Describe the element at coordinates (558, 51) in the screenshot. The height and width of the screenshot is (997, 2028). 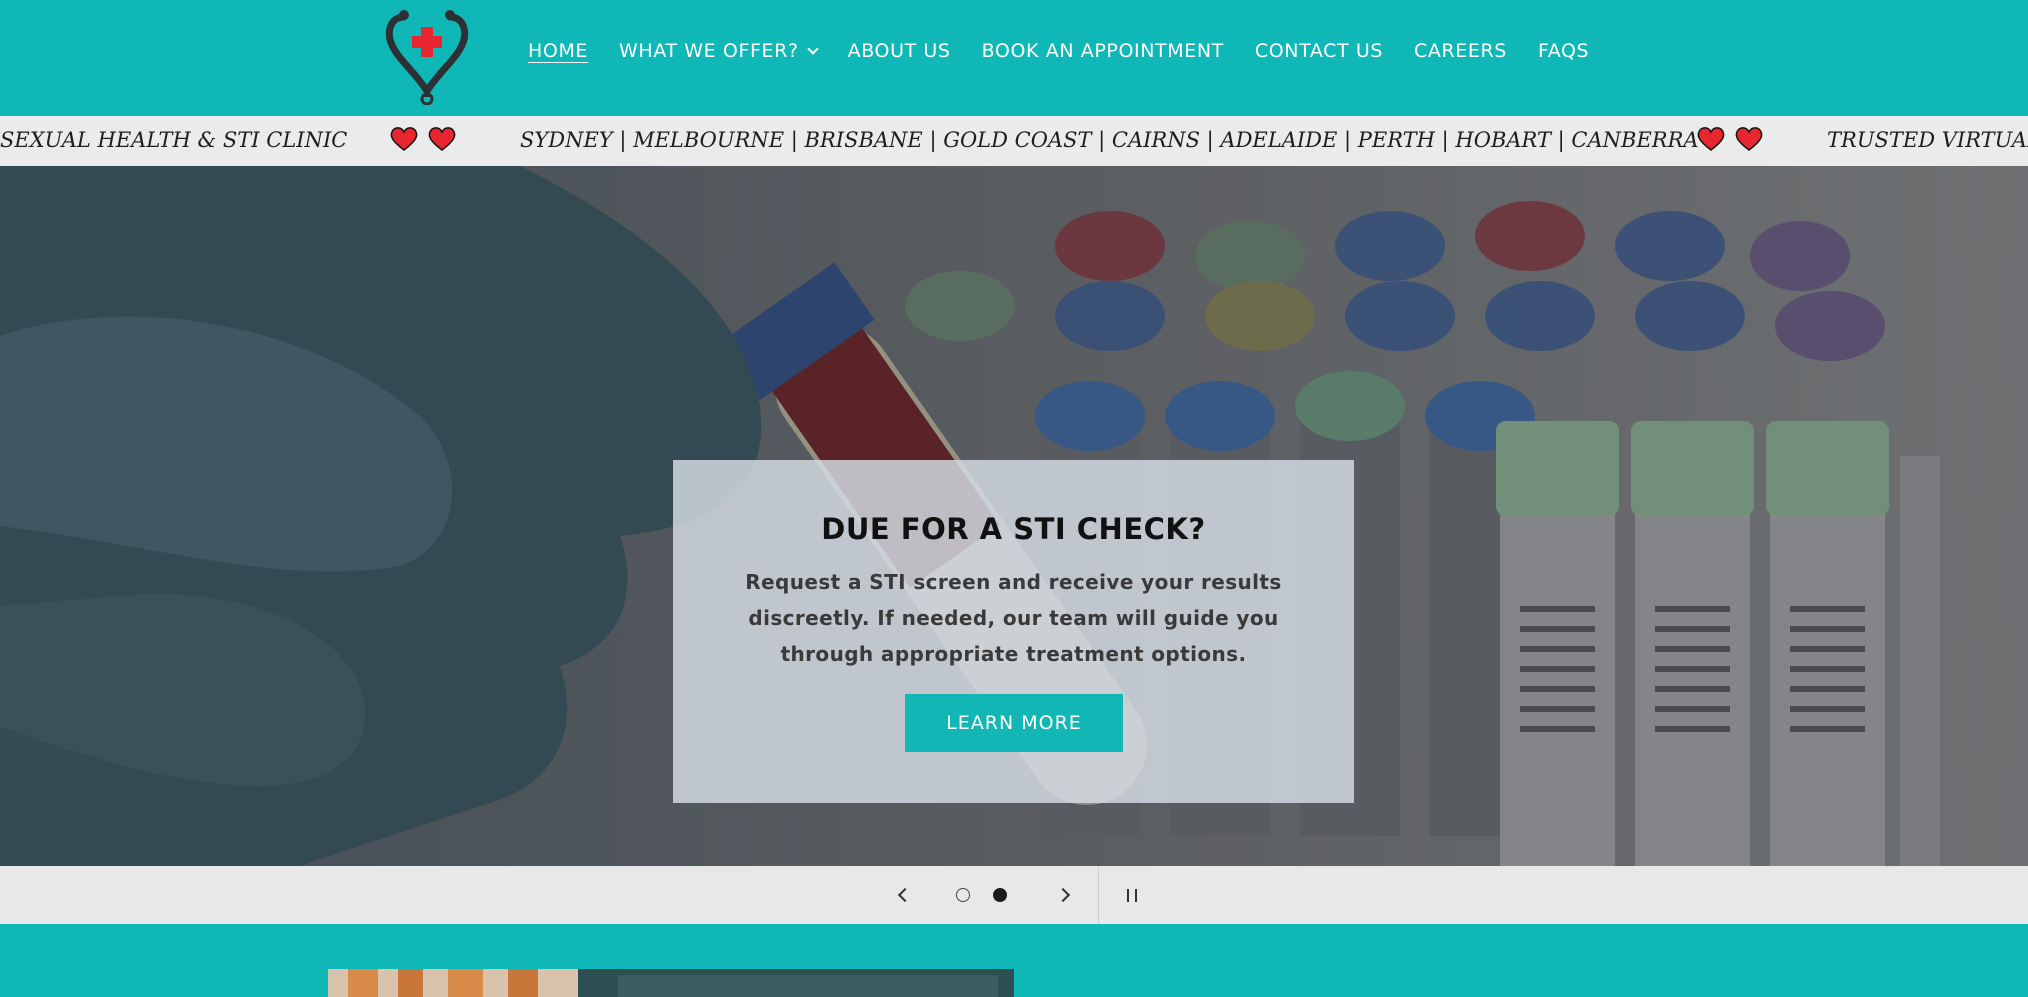
I see `nav-home: HOME` at that location.